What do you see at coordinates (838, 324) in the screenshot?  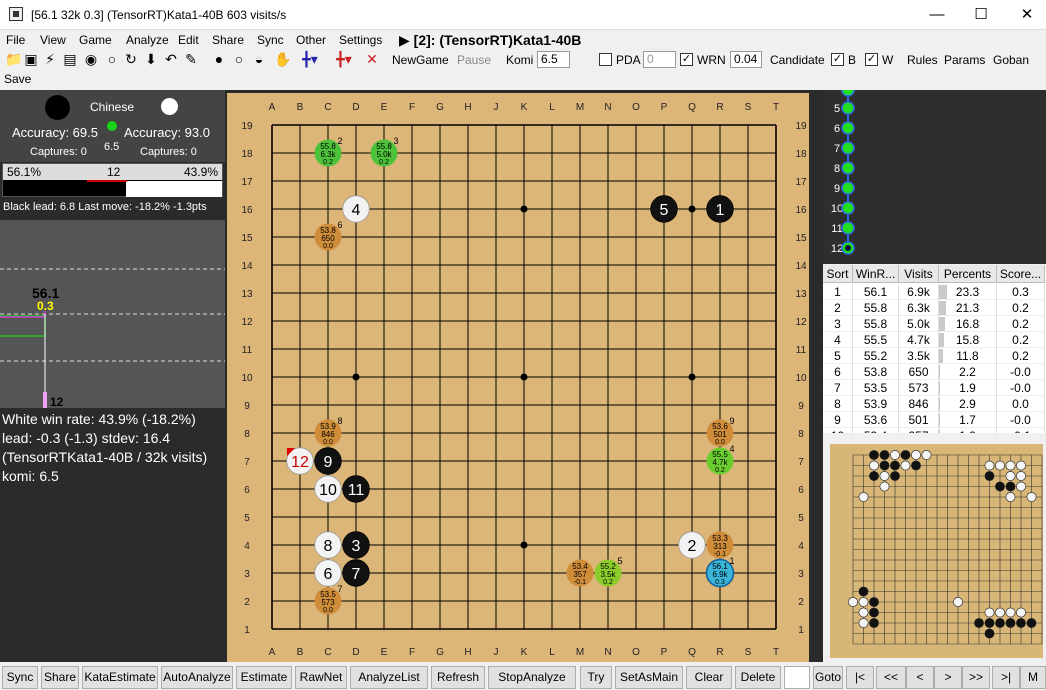 I see `table-cell: 3` at bounding box center [838, 324].